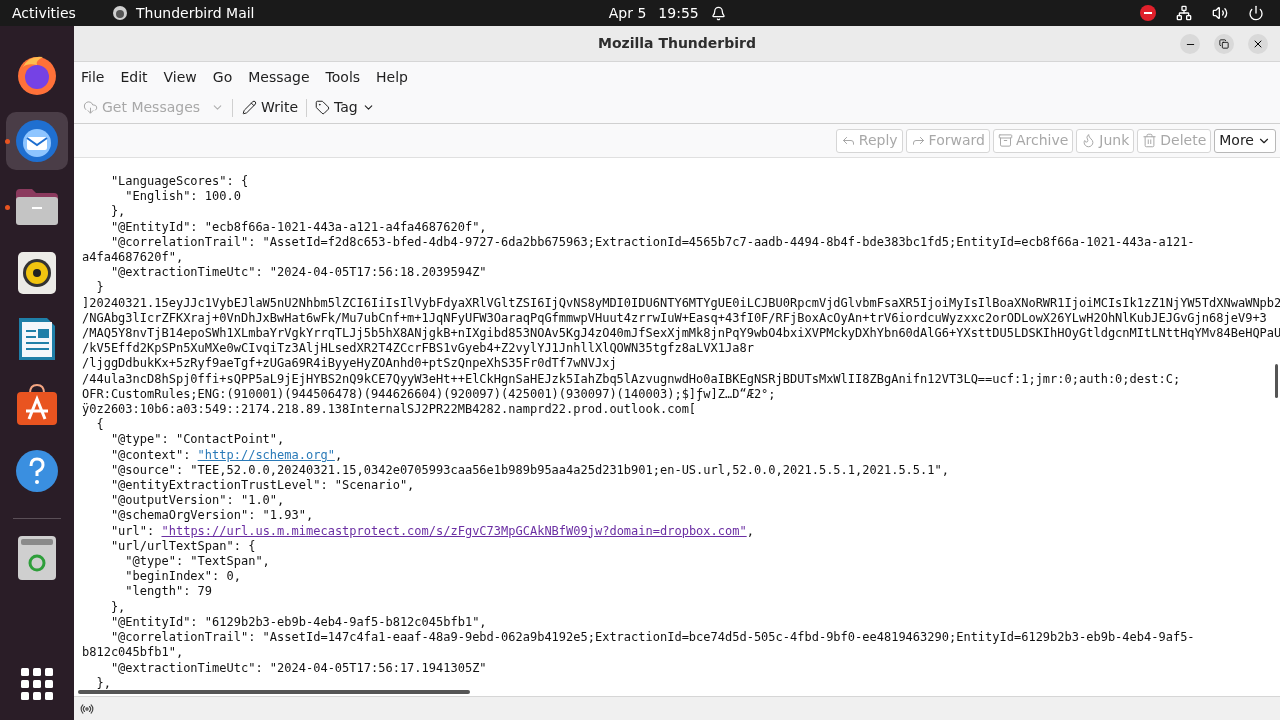 The width and height of the screenshot is (1280, 720). Describe the element at coordinates (1220, 13) in the screenshot. I see `volume-icon` at that location.